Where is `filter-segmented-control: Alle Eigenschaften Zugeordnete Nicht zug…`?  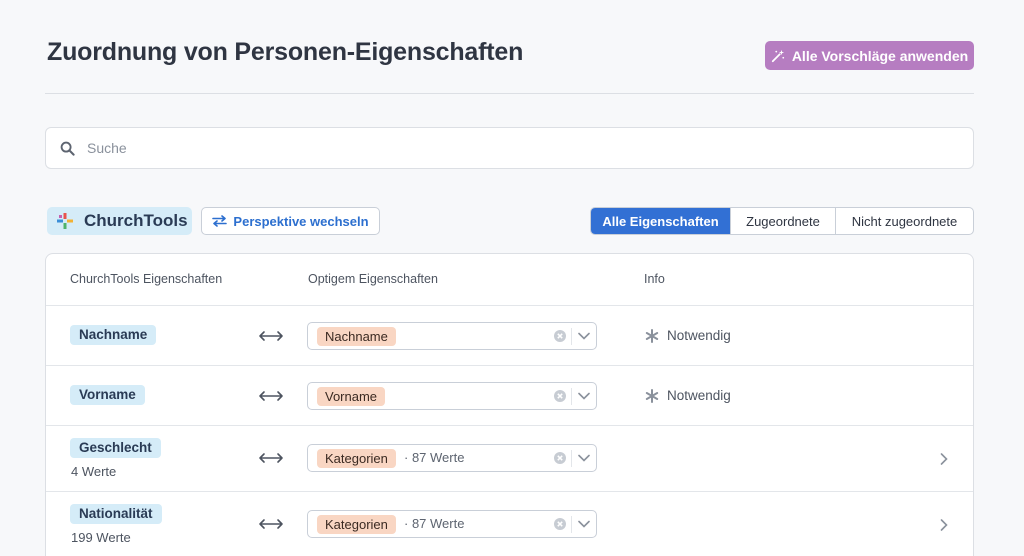
filter-segmented-control: Alle Eigenschaften Zugeordnete Nicht zug… is located at coordinates (782, 221).